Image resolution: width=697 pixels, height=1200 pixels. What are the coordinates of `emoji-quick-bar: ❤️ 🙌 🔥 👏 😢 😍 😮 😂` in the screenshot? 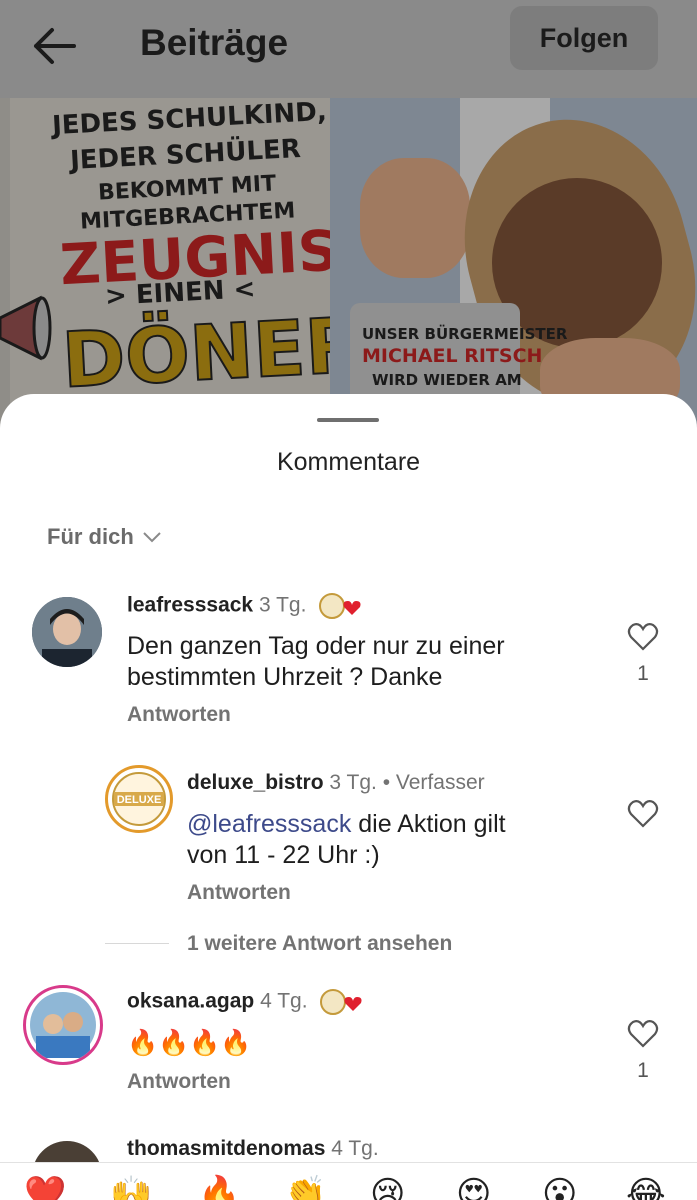 It's located at (348, 1181).